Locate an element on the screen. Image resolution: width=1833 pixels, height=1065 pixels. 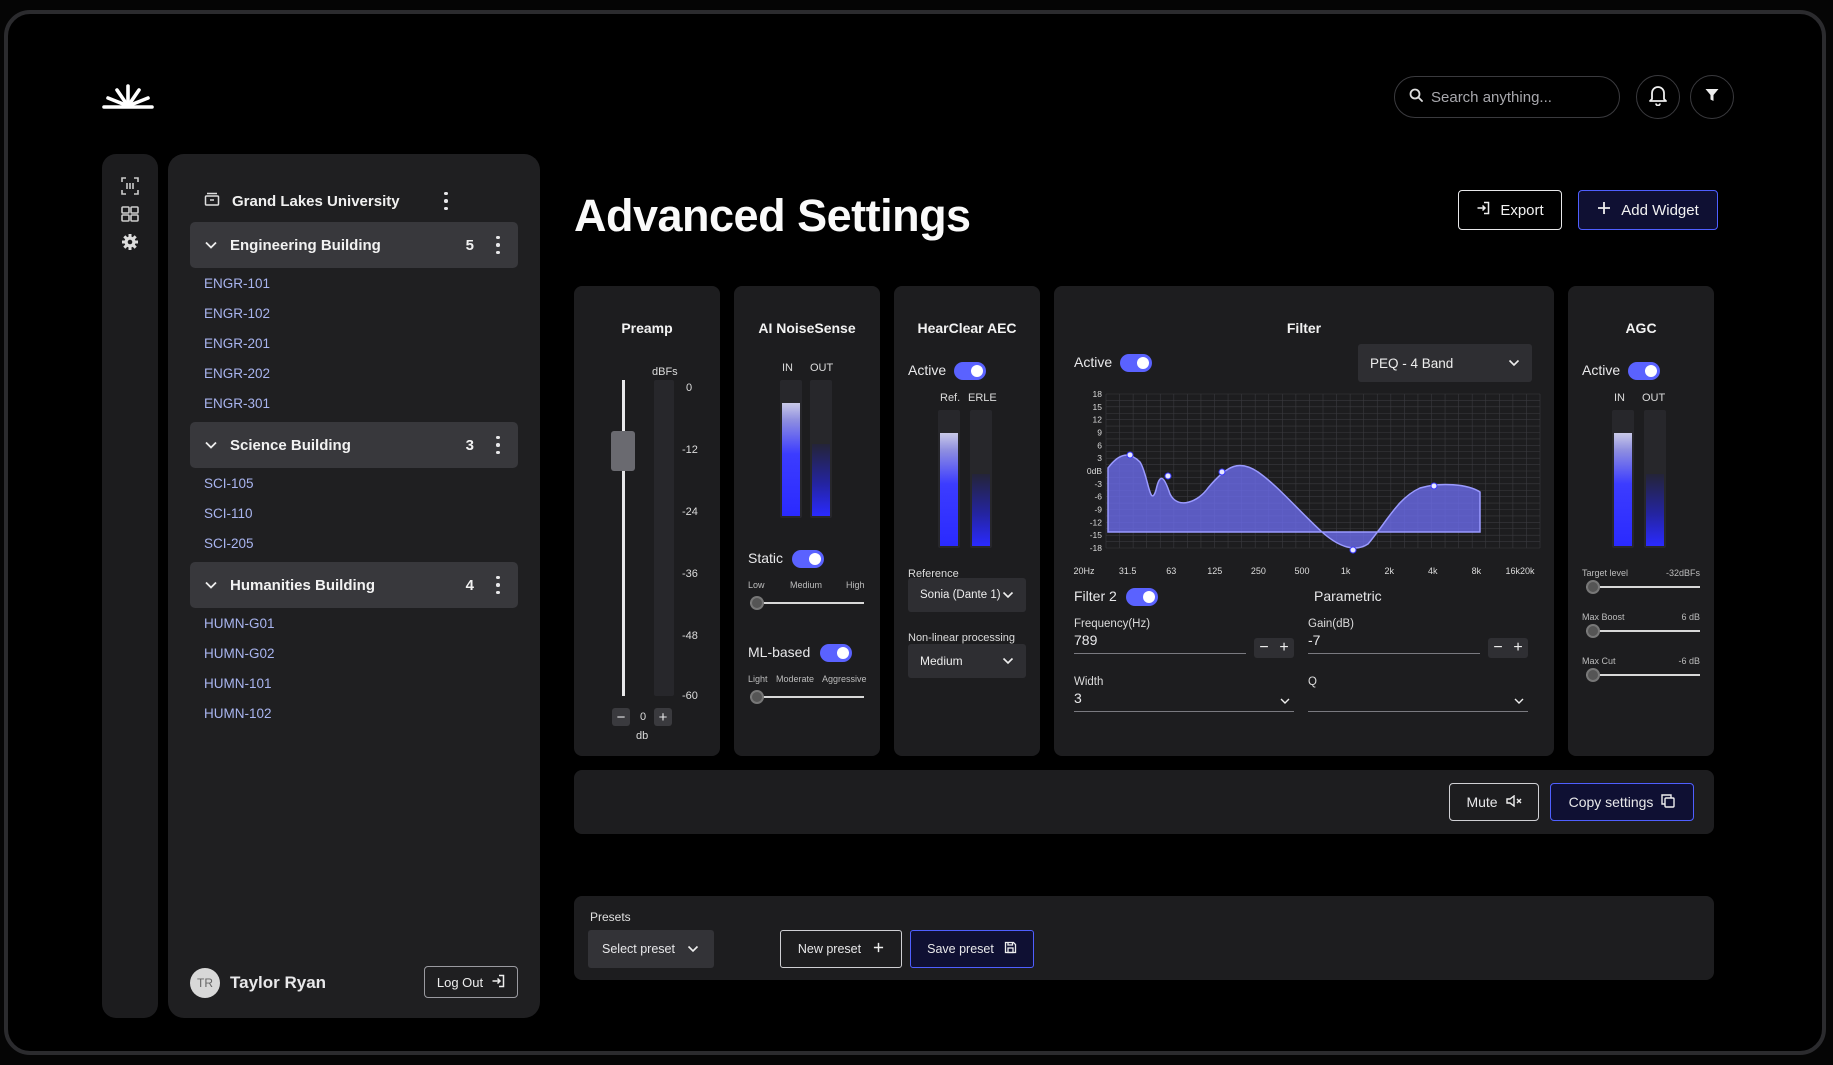
aec-nlp-select: Medium is located at coordinates (967, 661).